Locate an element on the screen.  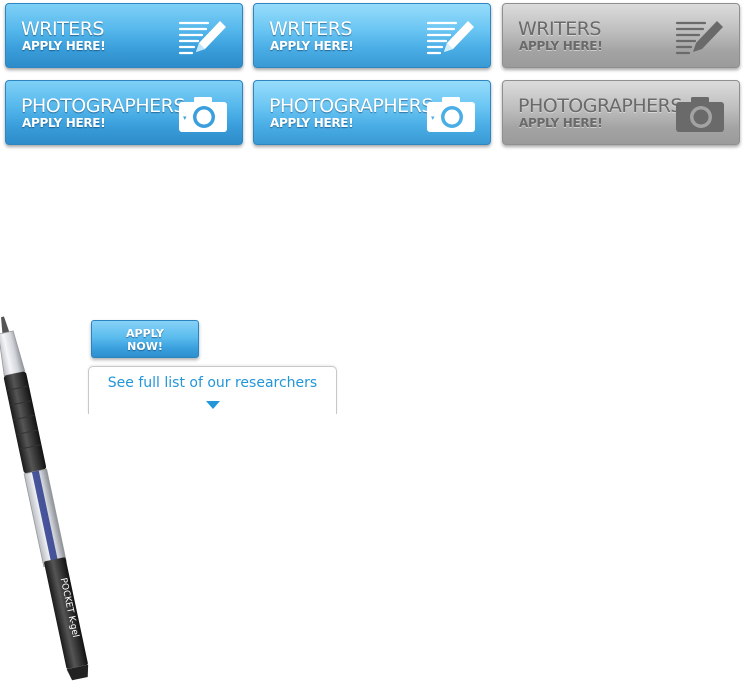
researchers-list-label: See full list of our researchers is located at coordinates (212, 383).